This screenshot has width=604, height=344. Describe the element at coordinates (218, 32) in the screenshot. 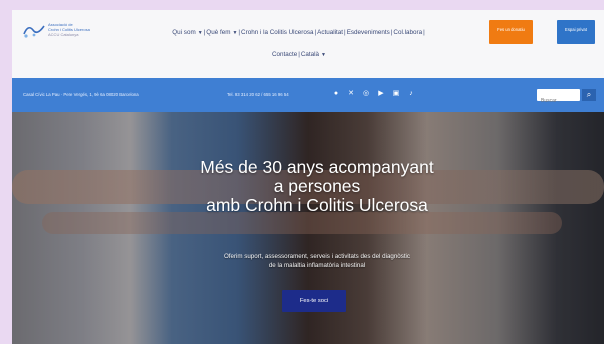

I see `nav-label: Què fem` at that location.